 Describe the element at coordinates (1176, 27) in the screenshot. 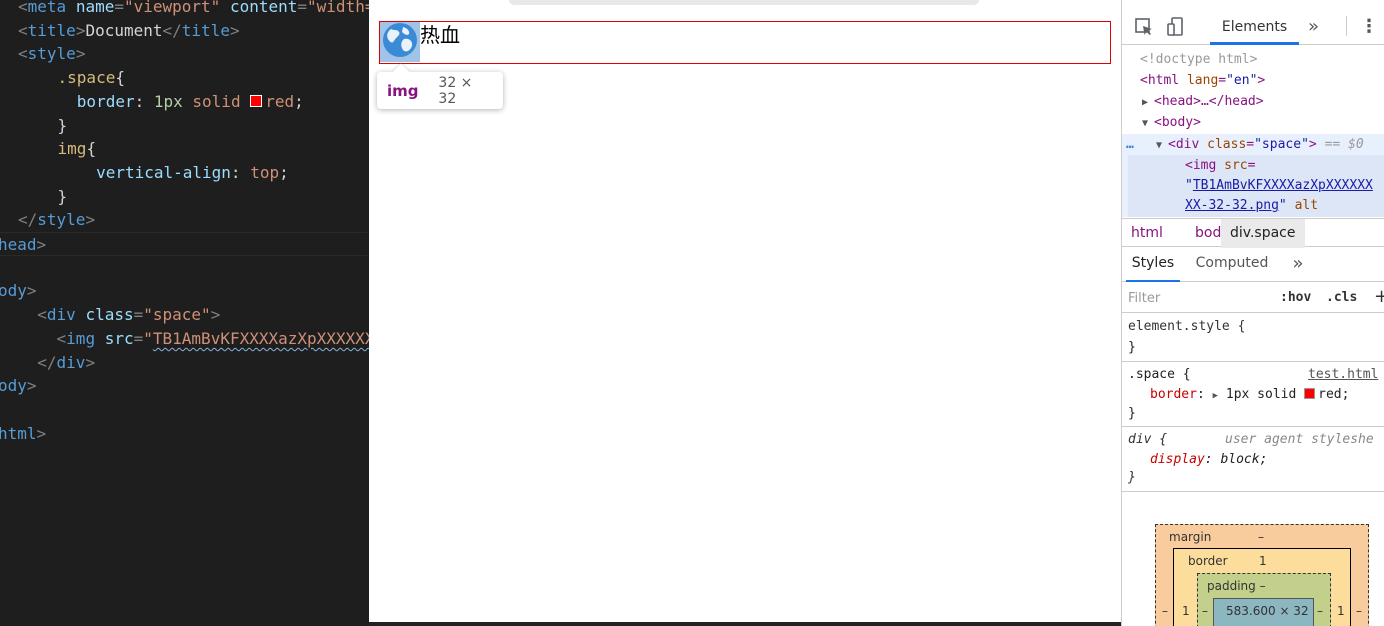

I see `device-toolbar-icon` at that location.